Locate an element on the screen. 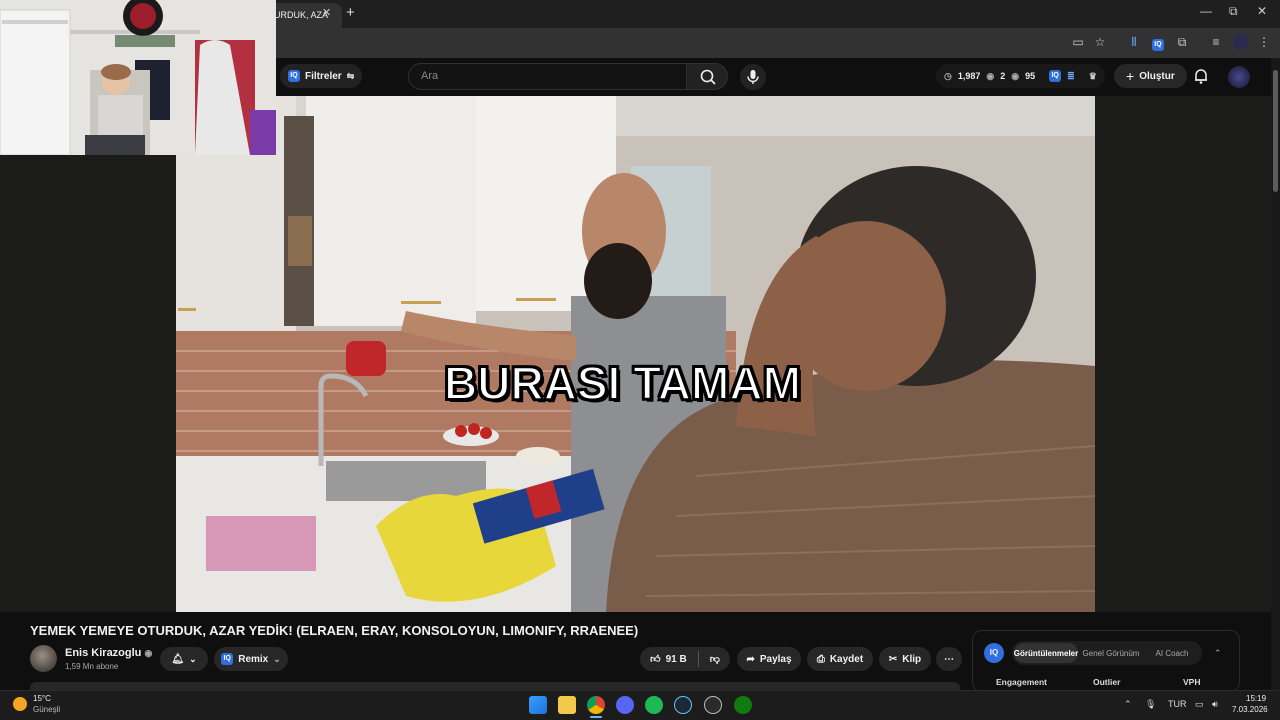 Image resolution: width=1280 pixels, height=720 pixels. stat-eye-a: 2 is located at coordinates (1003, 76).